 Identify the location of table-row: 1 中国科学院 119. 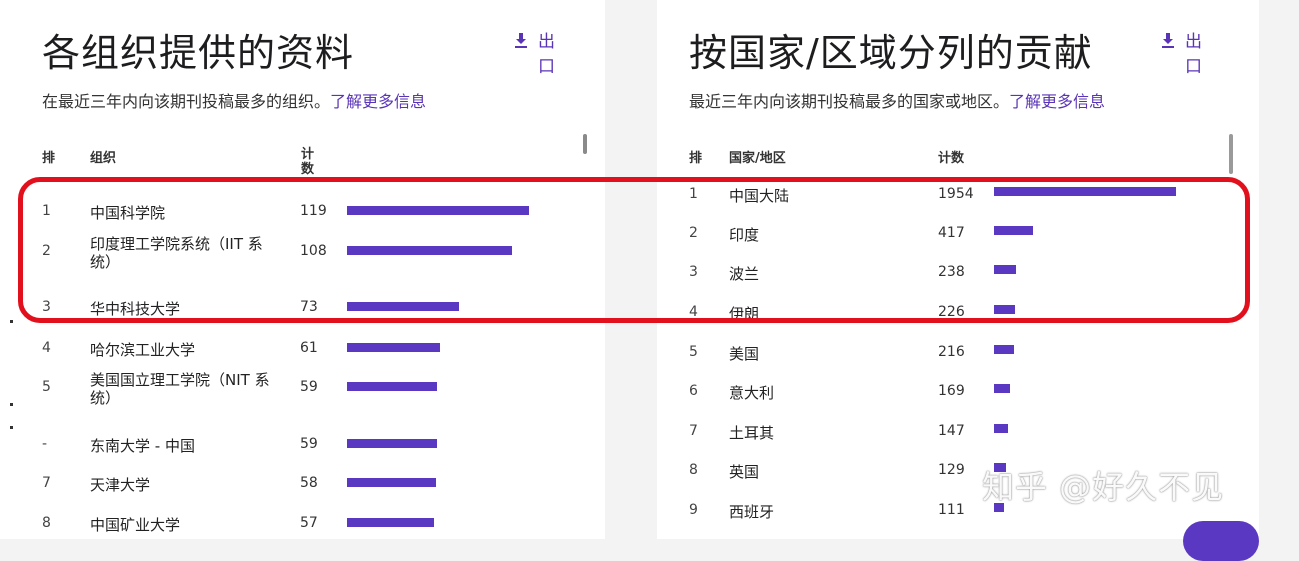
(302, 220).